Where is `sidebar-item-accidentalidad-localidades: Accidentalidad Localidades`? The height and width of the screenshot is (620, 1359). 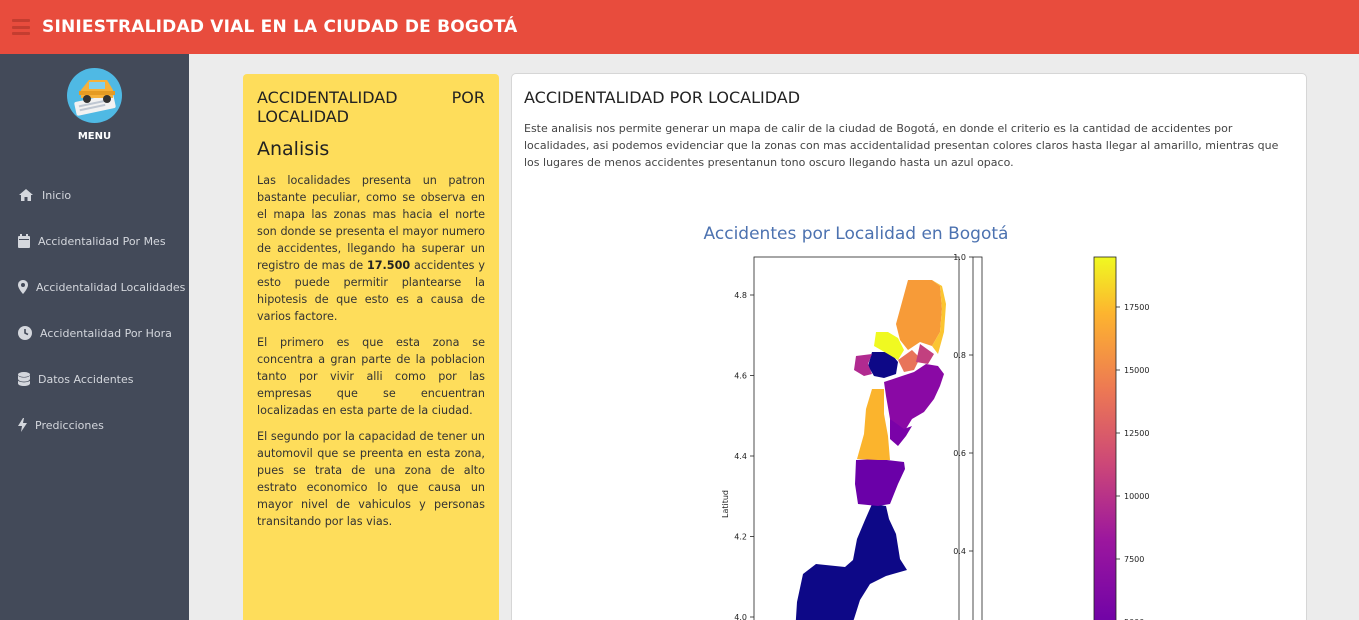 sidebar-item-accidentalidad-localidades: Accidentalidad Localidades is located at coordinates (94, 287).